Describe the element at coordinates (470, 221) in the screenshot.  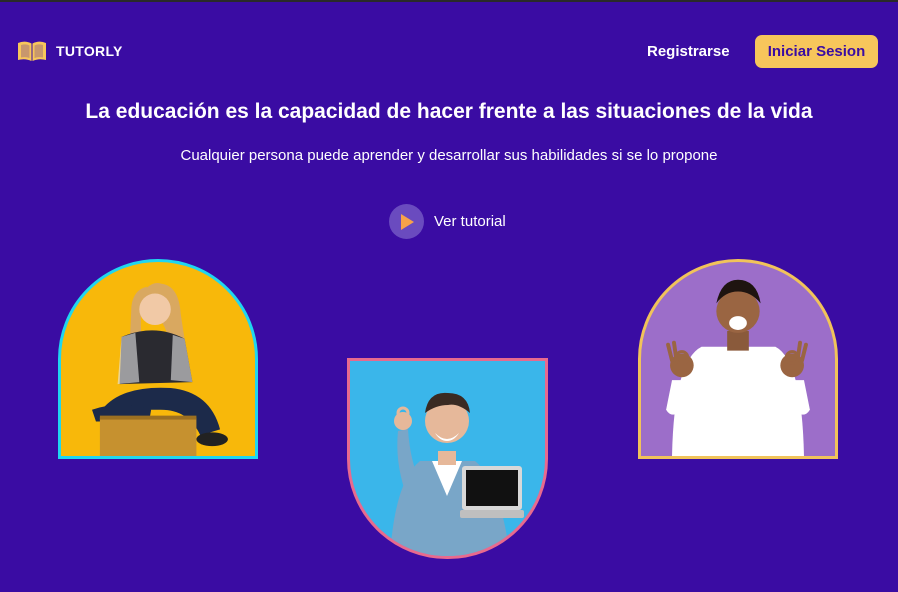
I see `watch-tutorial-label: Ver tutorial` at that location.